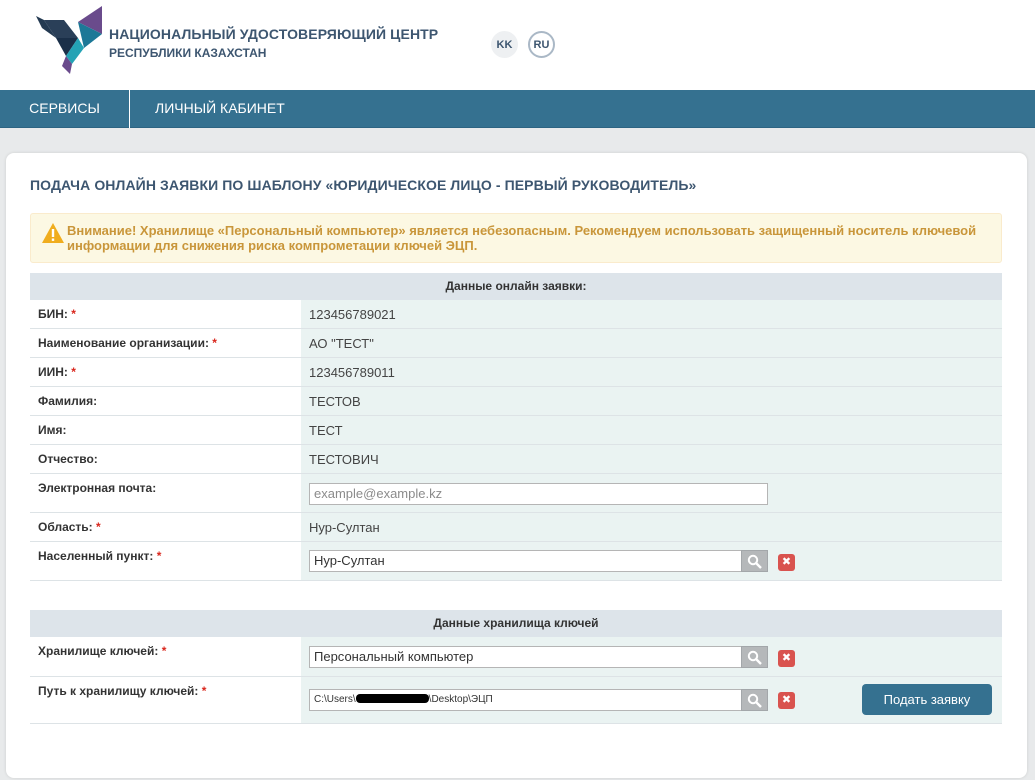  What do you see at coordinates (165, 459) in the screenshot?
I see `patronymic-label: Отчество:` at bounding box center [165, 459].